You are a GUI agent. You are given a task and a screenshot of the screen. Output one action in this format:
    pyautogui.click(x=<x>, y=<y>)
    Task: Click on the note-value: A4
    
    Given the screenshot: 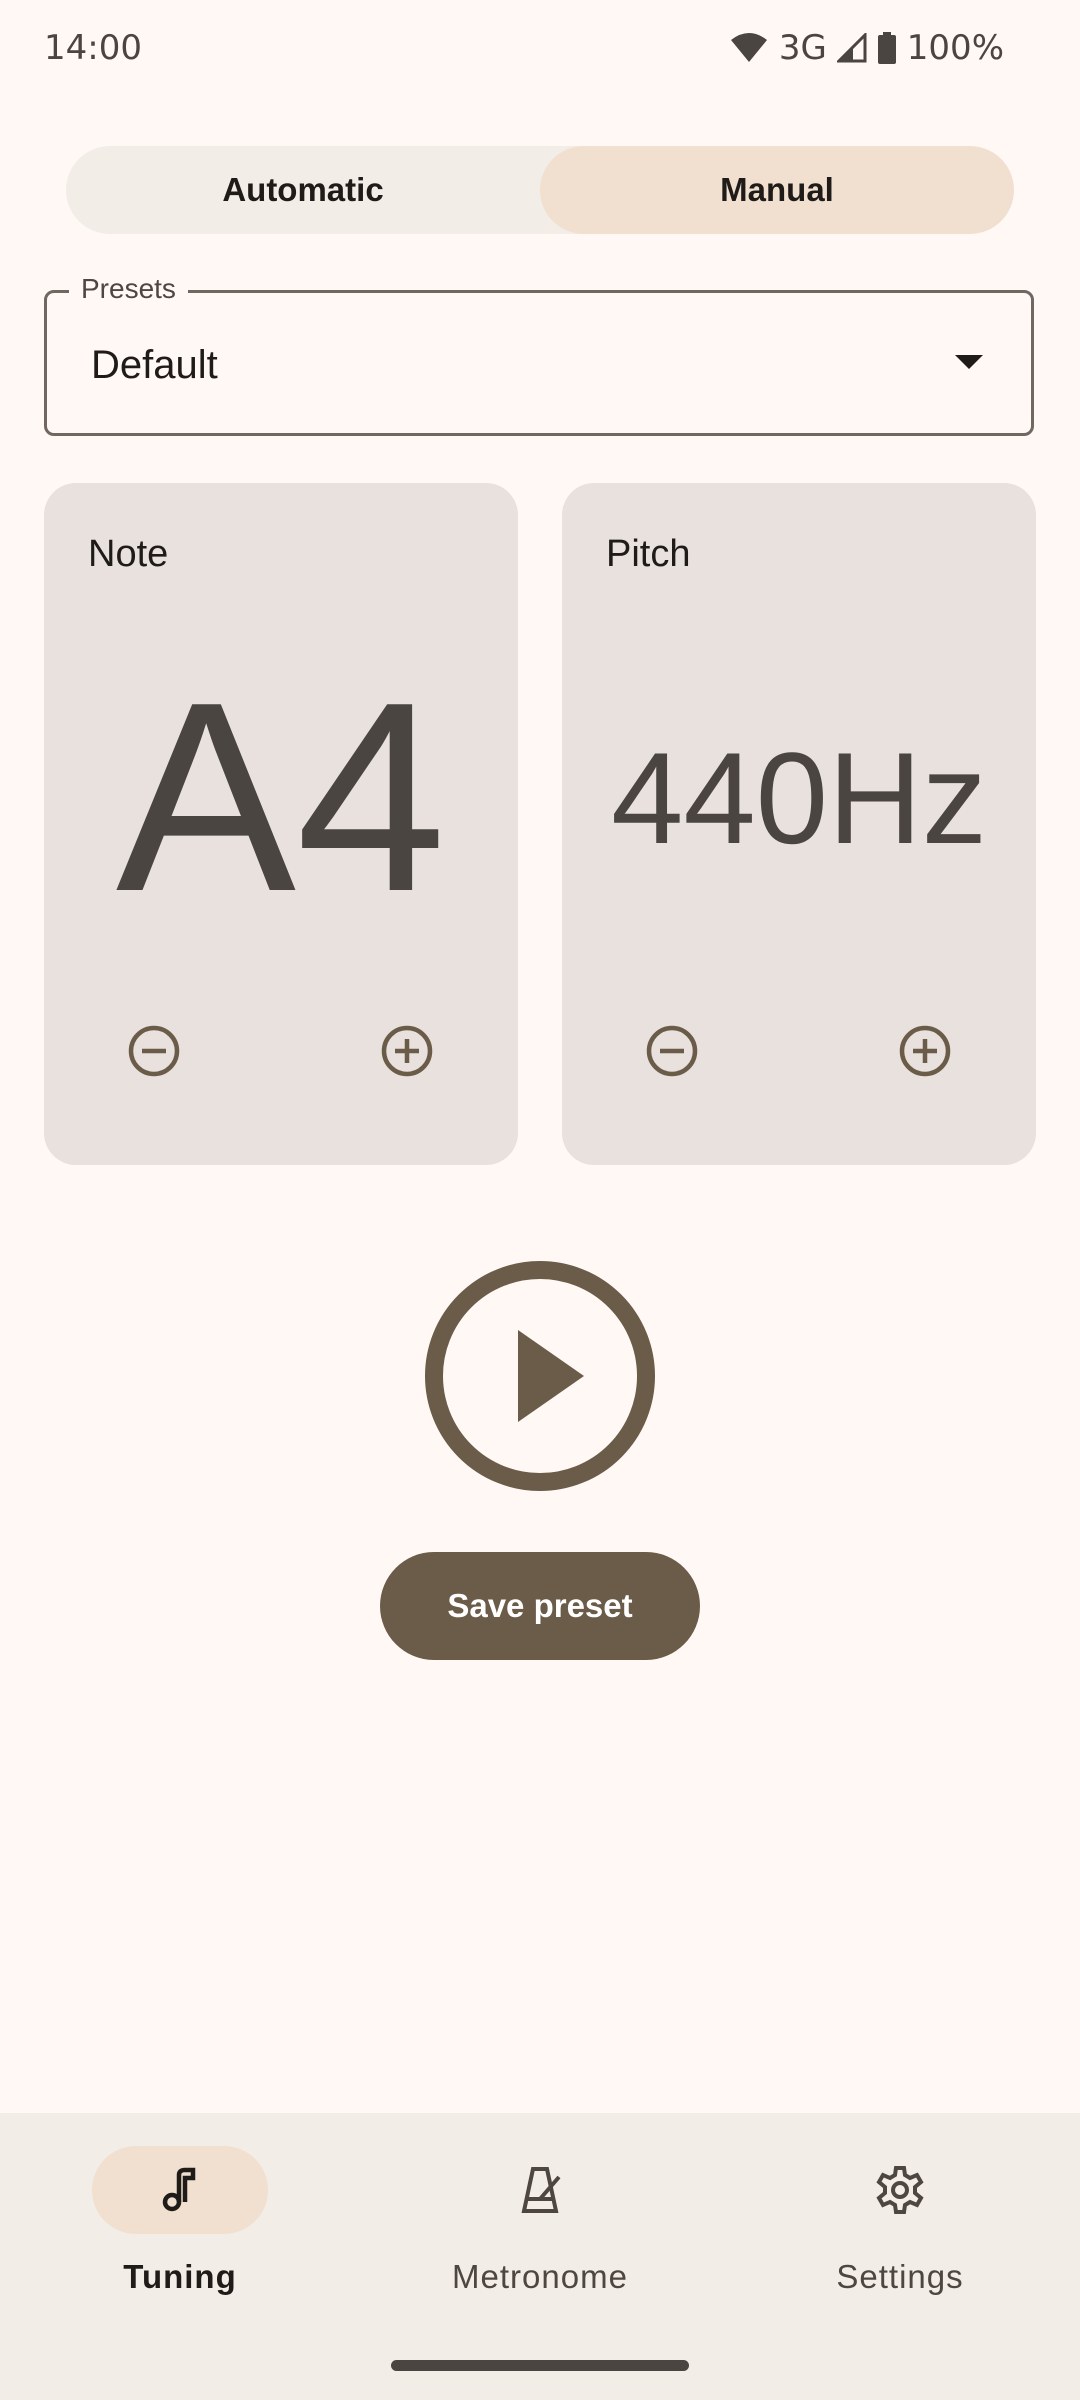 What is the action you would take?
    pyautogui.click(x=281, y=797)
    